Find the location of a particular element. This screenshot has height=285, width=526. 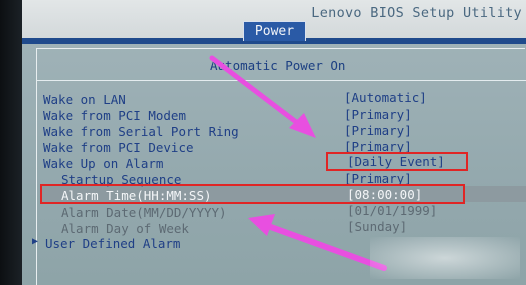

watermark-blur is located at coordinates (445, 258).